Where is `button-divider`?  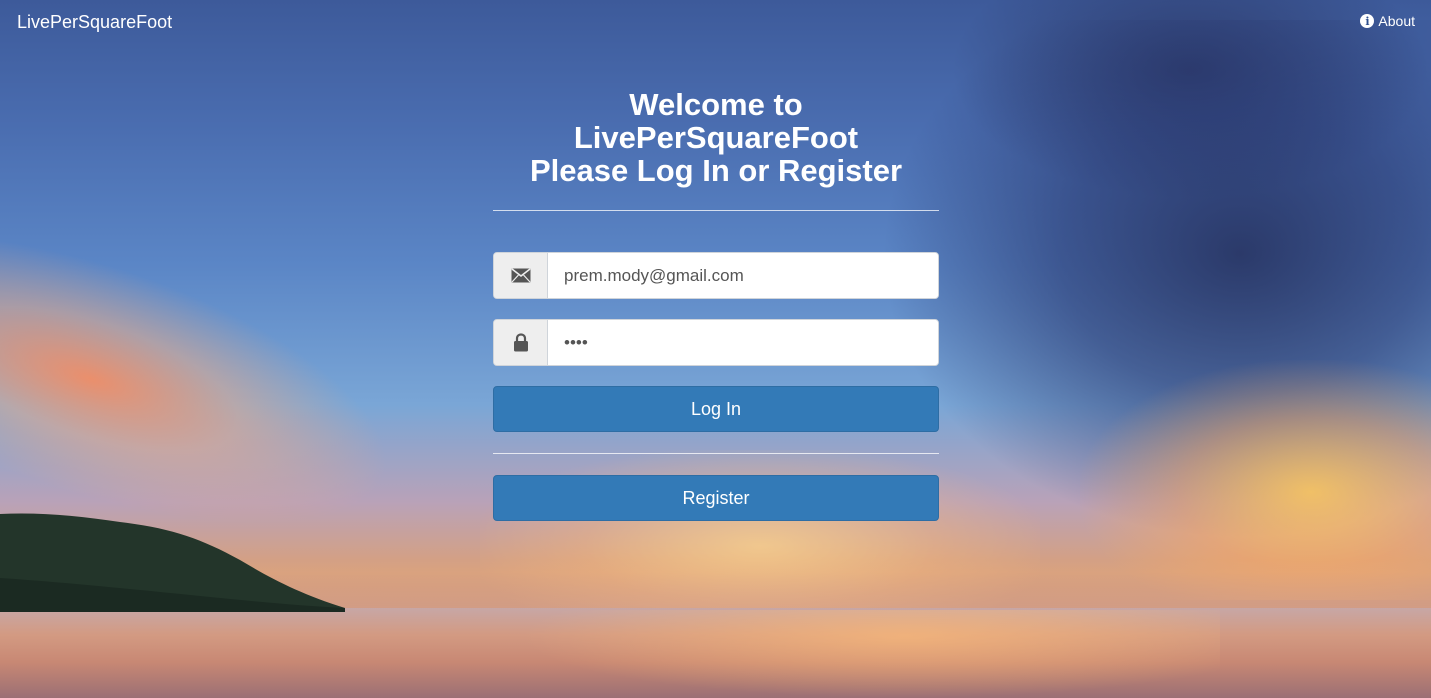 button-divider is located at coordinates (716, 453).